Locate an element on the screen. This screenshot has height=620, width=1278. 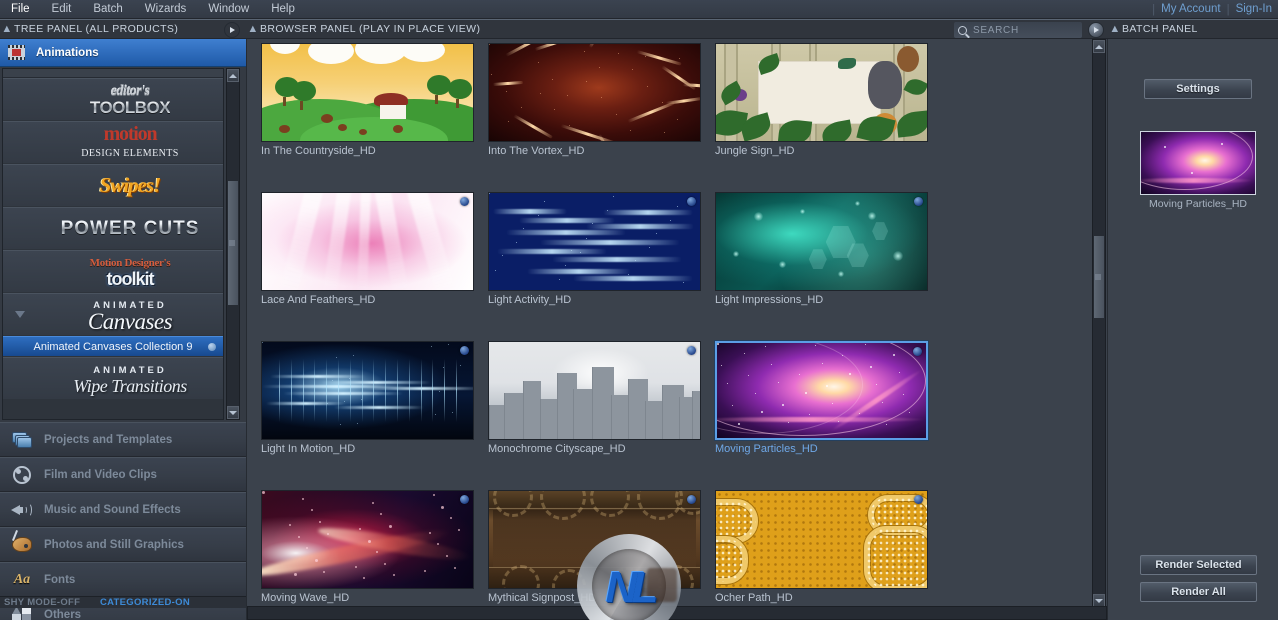
sidebar-item-music-and-sound-effects: Music and Sound Effects is located at coordinates (123, 509).